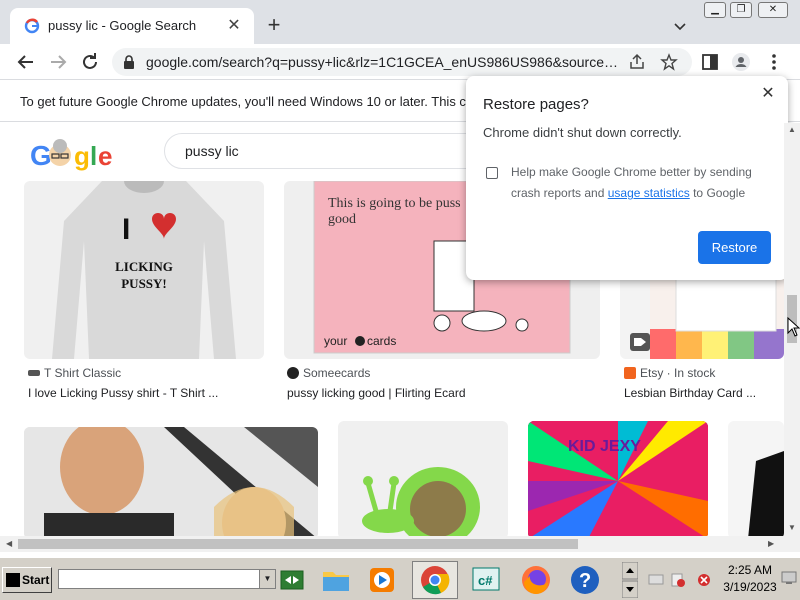  I want to click on taskbar-address-input: ▼, so click(167, 579).